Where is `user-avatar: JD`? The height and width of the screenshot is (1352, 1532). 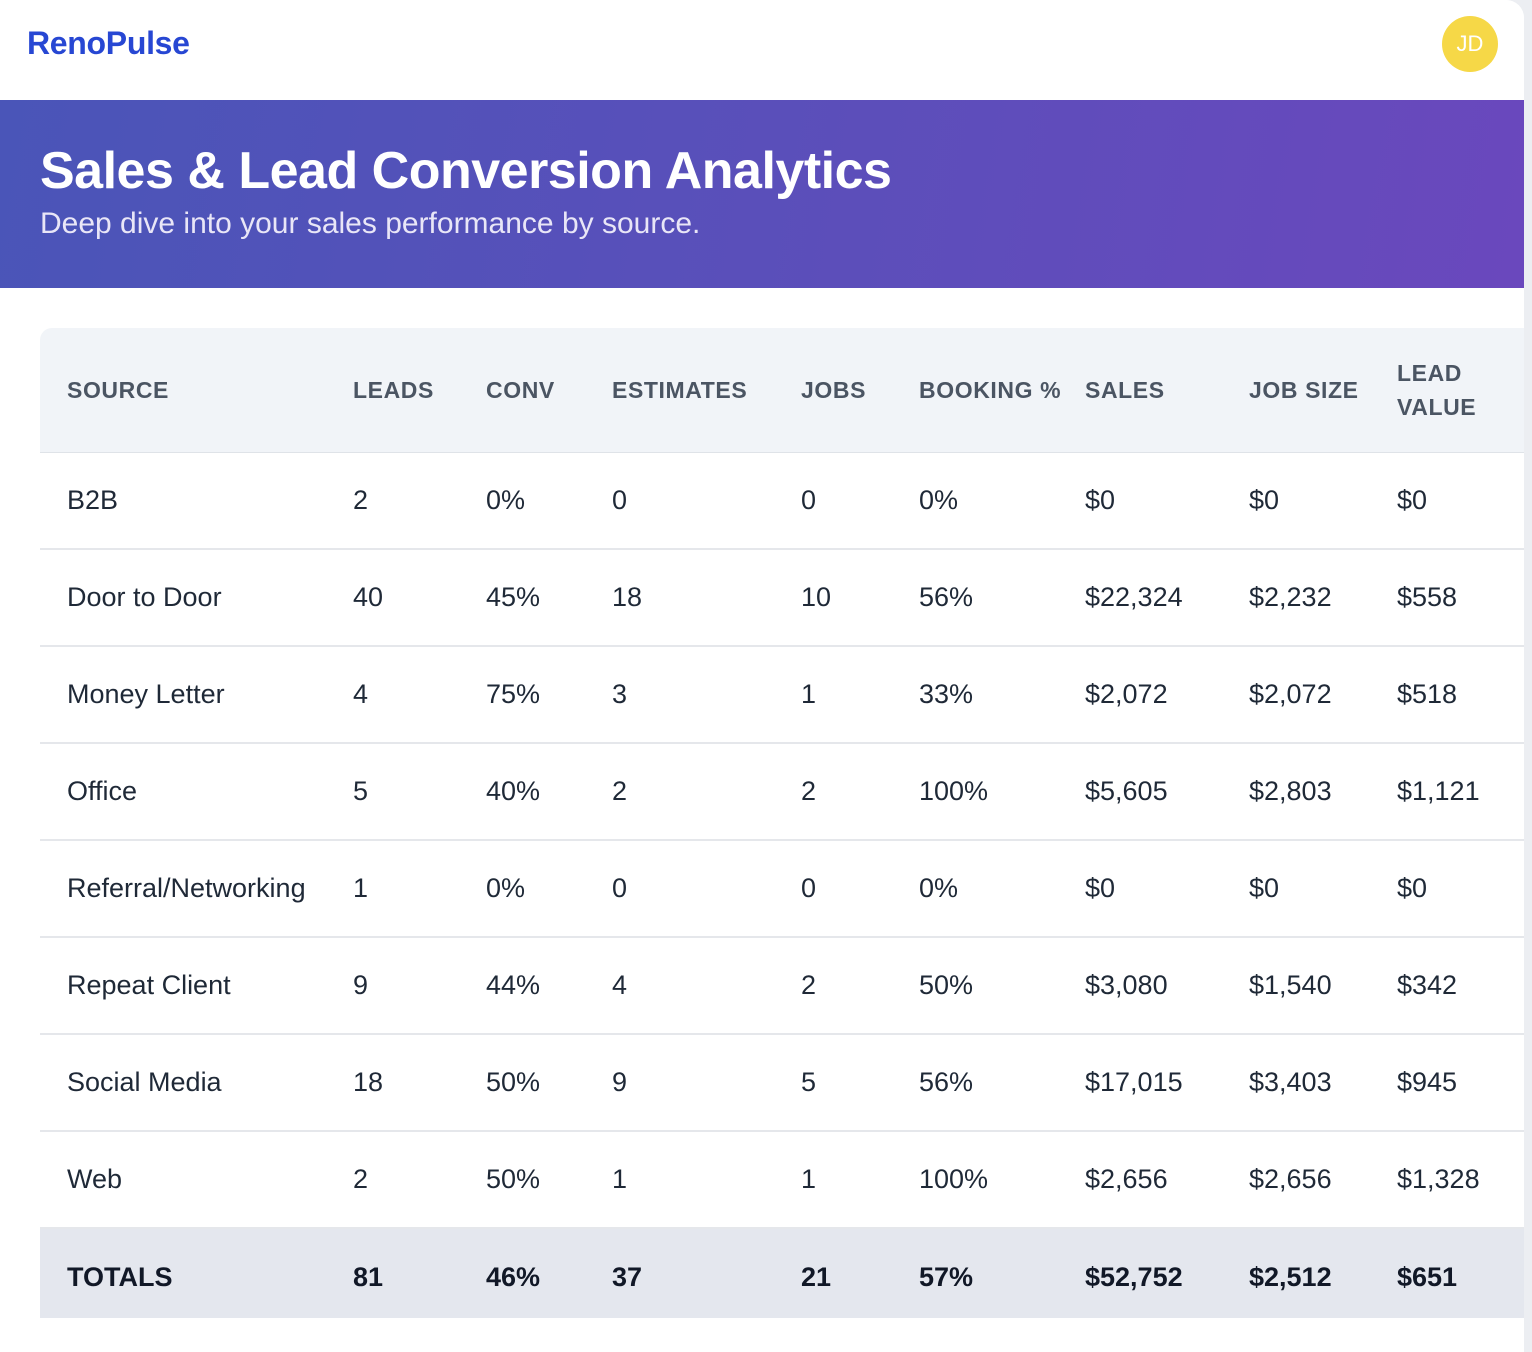
user-avatar: JD is located at coordinates (1470, 44).